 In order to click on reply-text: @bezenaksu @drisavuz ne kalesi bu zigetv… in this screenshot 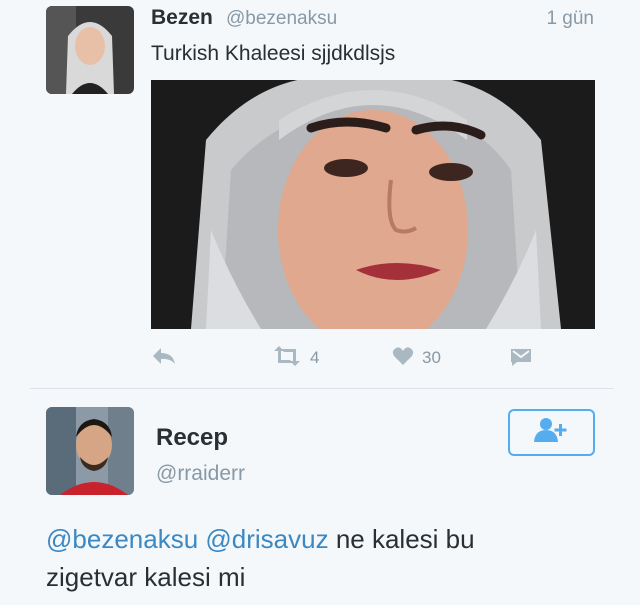, I will do `click(326, 558)`.